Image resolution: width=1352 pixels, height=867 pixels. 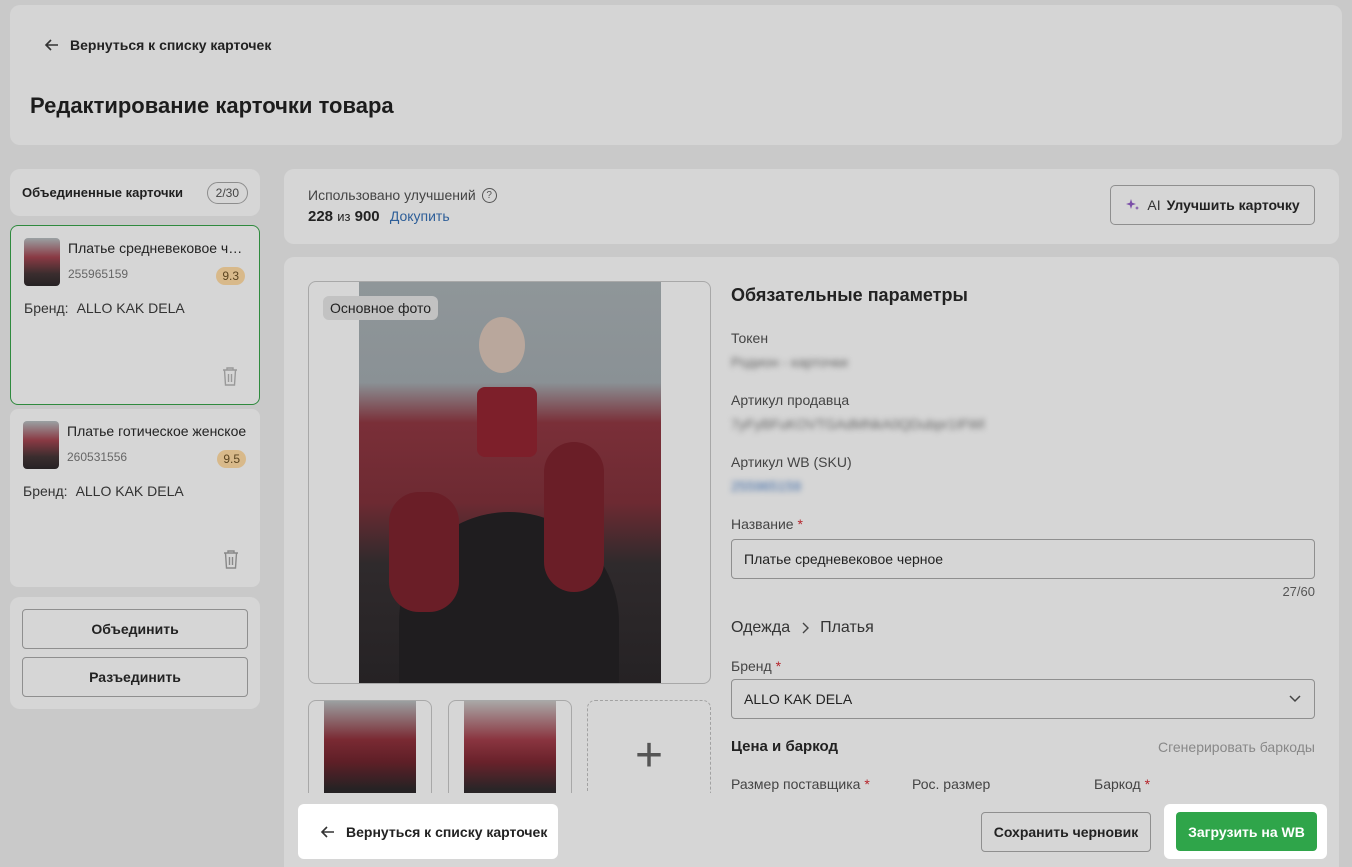 What do you see at coordinates (135, 629) in the screenshot?
I see `merge-button: Объединить` at bounding box center [135, 629].